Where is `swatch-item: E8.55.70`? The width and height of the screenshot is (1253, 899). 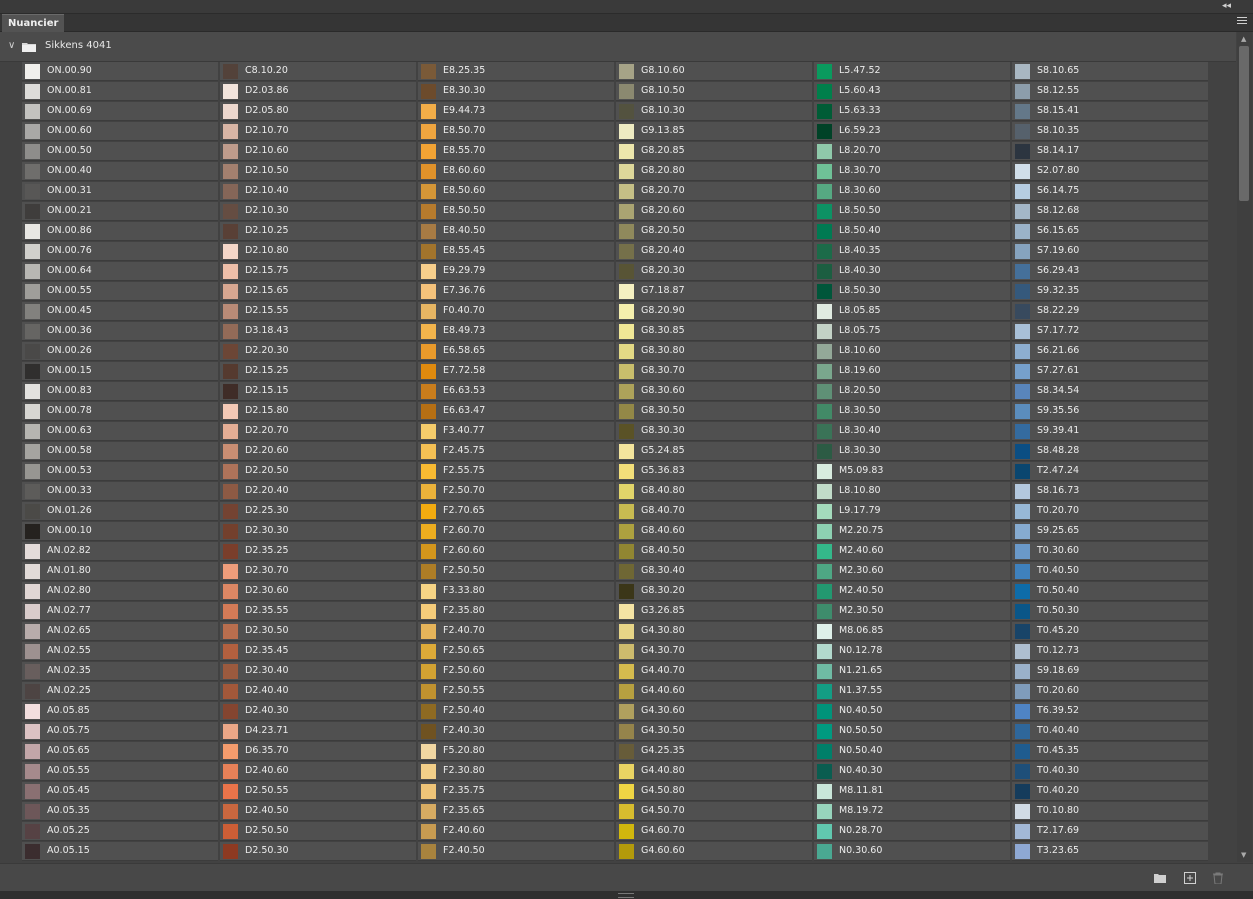
swatch-item: E8.55.70 is located at coordinates (516, 151).